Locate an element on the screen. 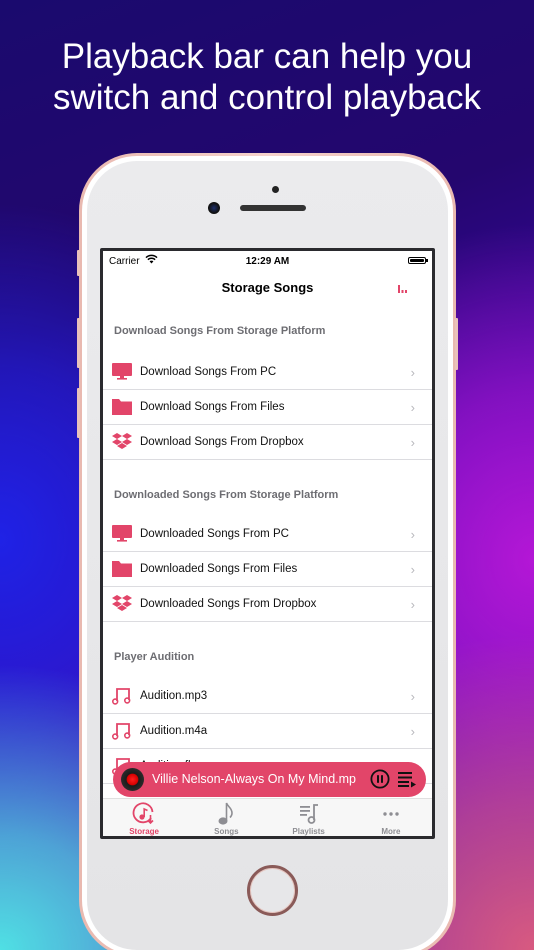  playlist-icon is located at coordinates (308, 814).